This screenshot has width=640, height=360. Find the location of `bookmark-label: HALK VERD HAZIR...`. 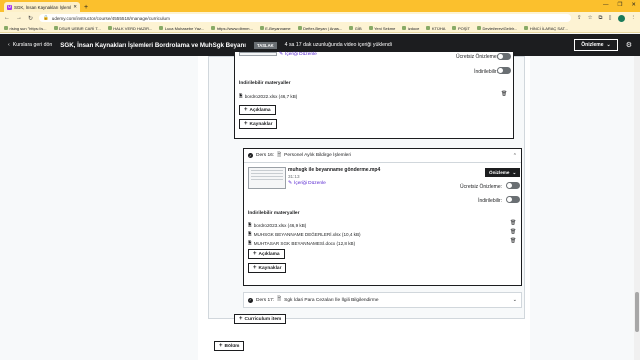

bookmark-label: HALK VERD HAZIR... is located at coordinates (133, 28).